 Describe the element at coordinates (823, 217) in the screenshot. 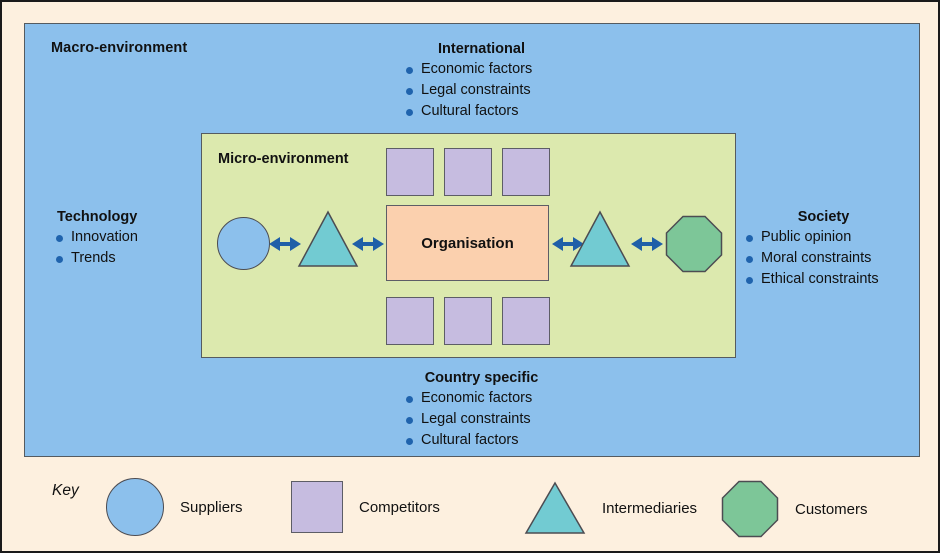

I see `factor-group-title: Society` at that location.